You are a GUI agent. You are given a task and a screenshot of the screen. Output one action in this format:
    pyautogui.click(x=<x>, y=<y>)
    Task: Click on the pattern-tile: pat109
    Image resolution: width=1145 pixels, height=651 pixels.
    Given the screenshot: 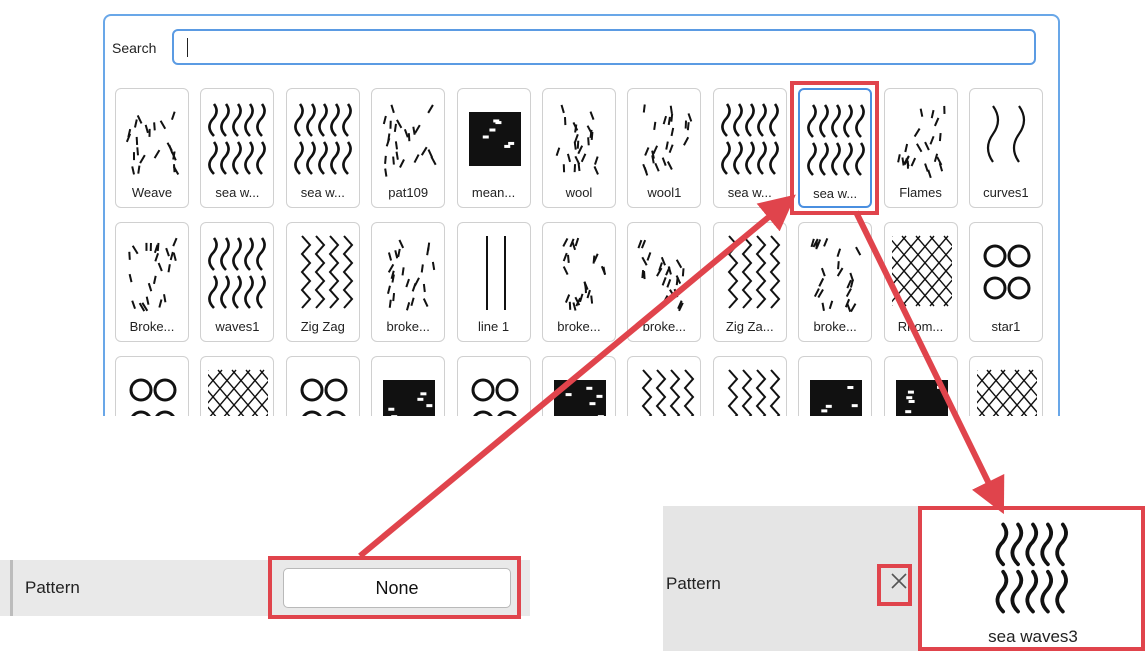 What is the action you would take?
    pyautogui.click(x=408, y=148)
    